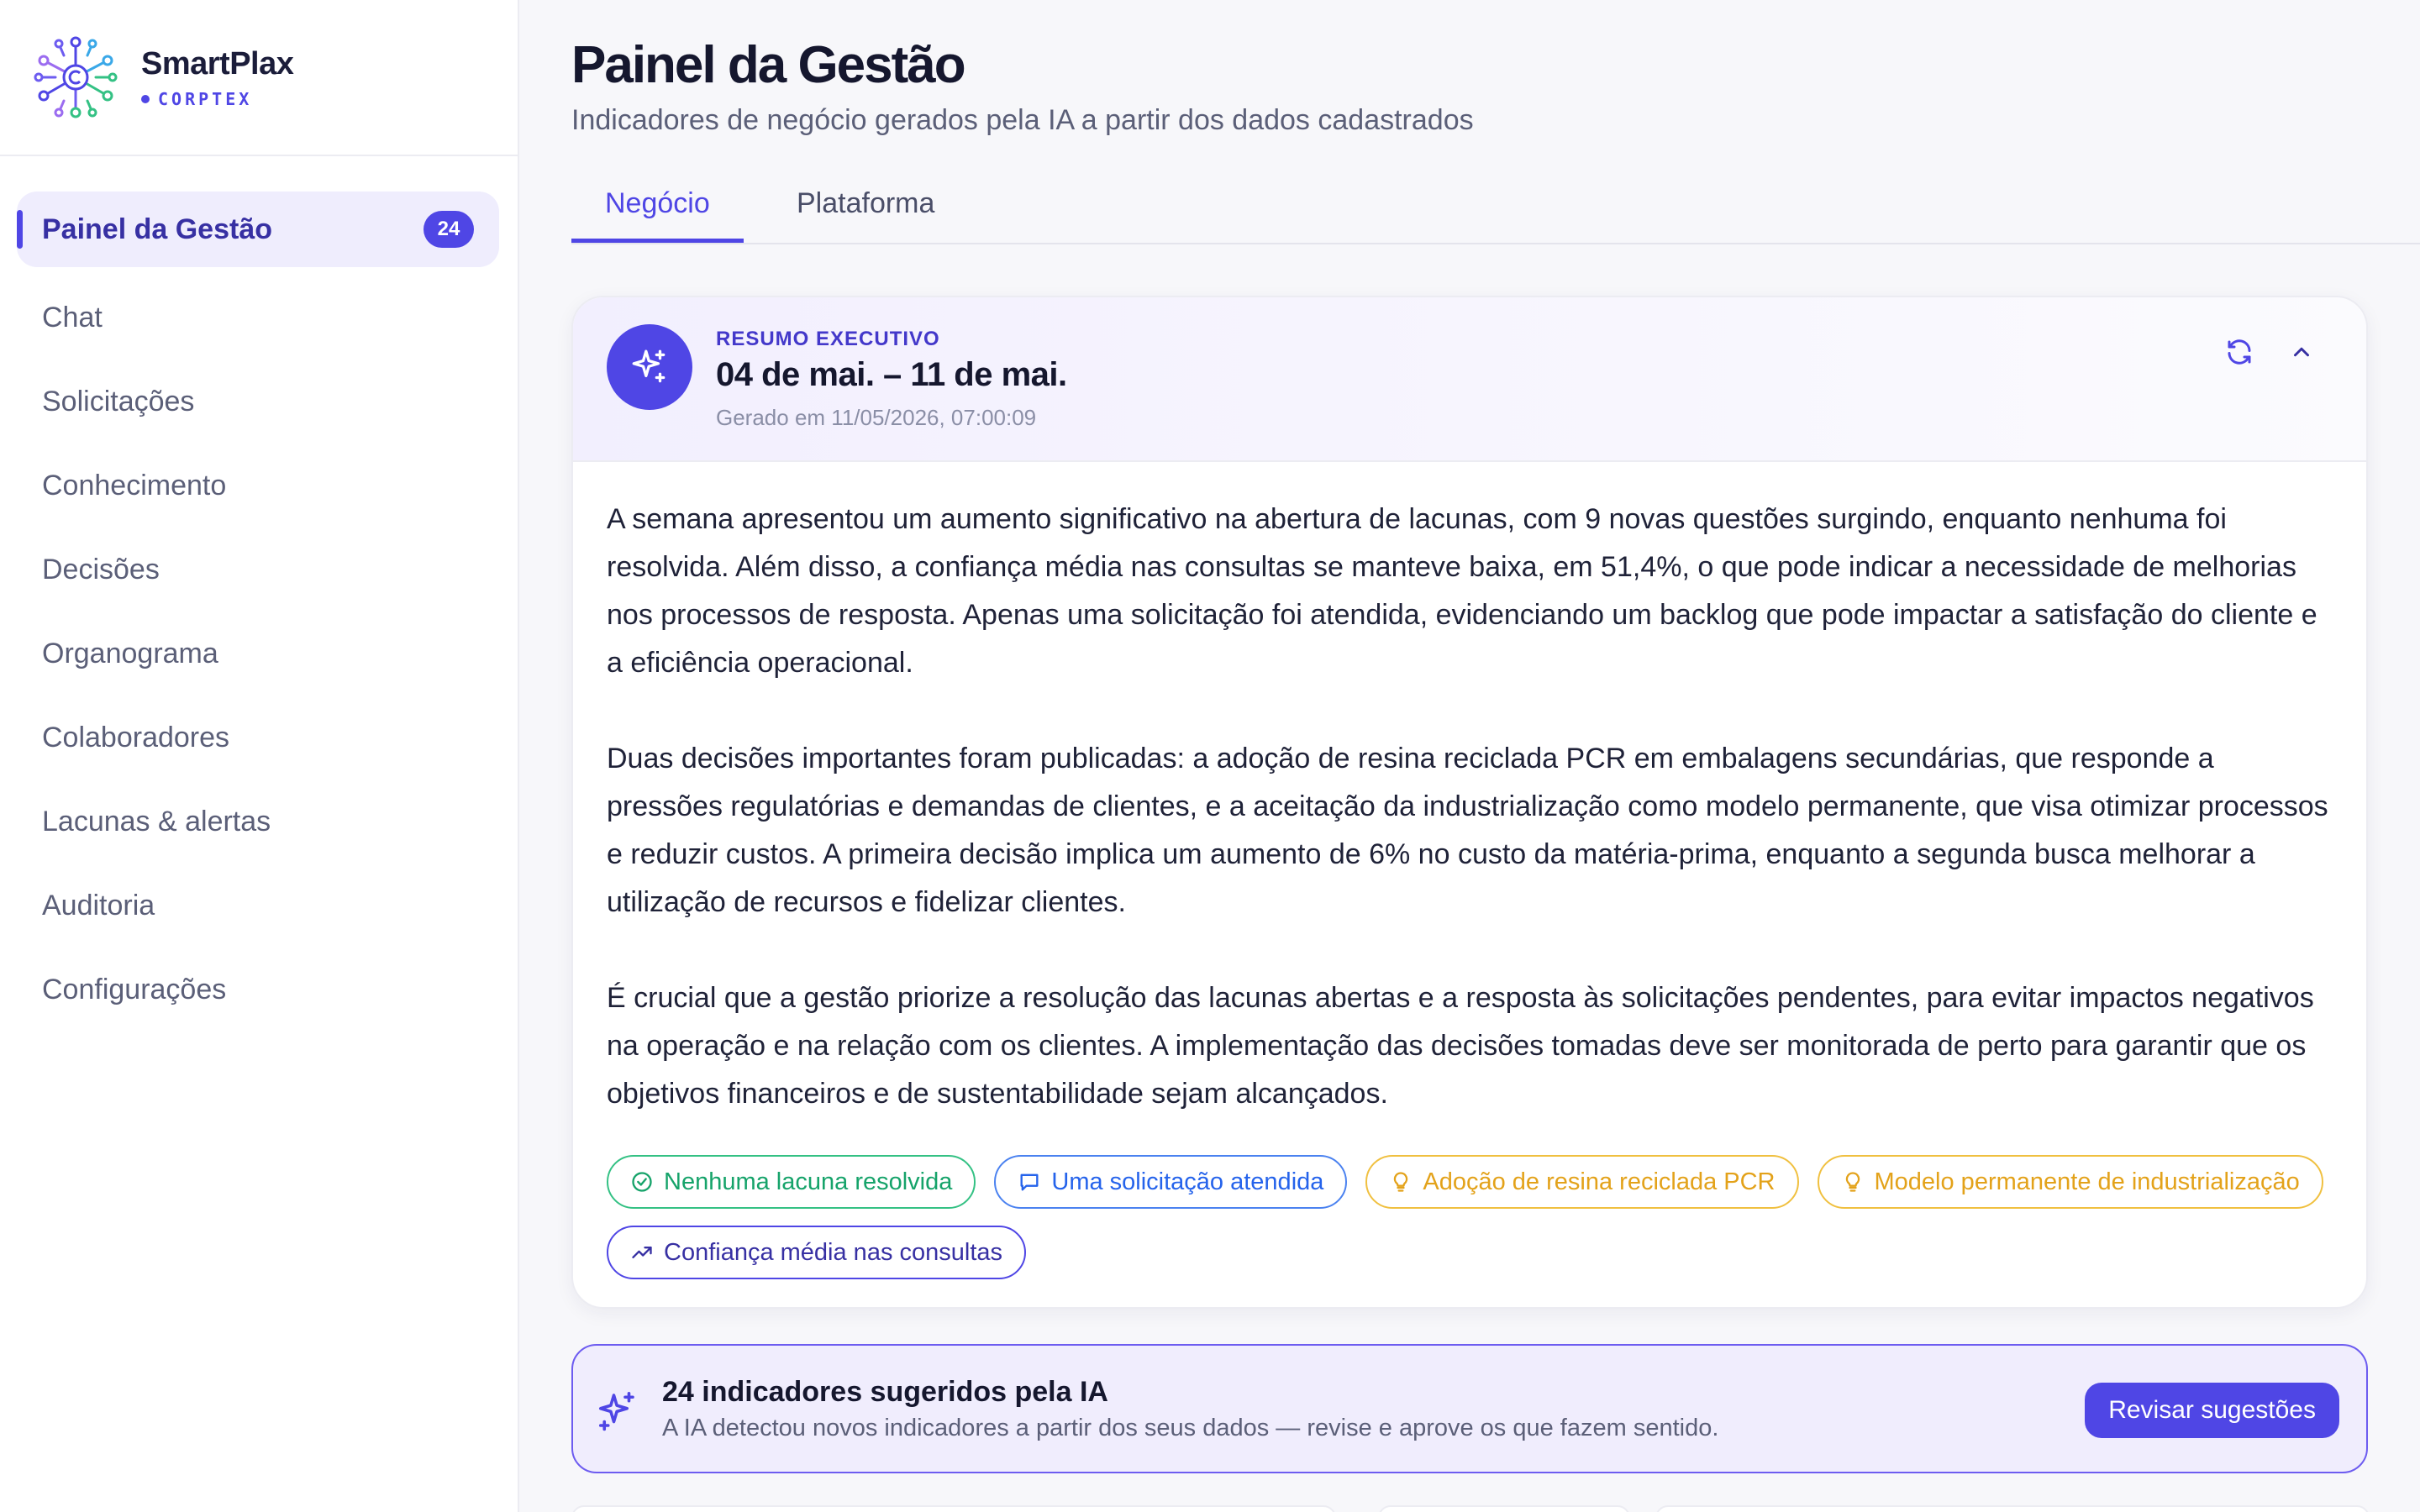 The width and height of the screenshot is (2420, 1512). What do you see at coordinates (146, 98) in the screenshot?
I see `brand-dot-icon` at bounding box center [146, 98].